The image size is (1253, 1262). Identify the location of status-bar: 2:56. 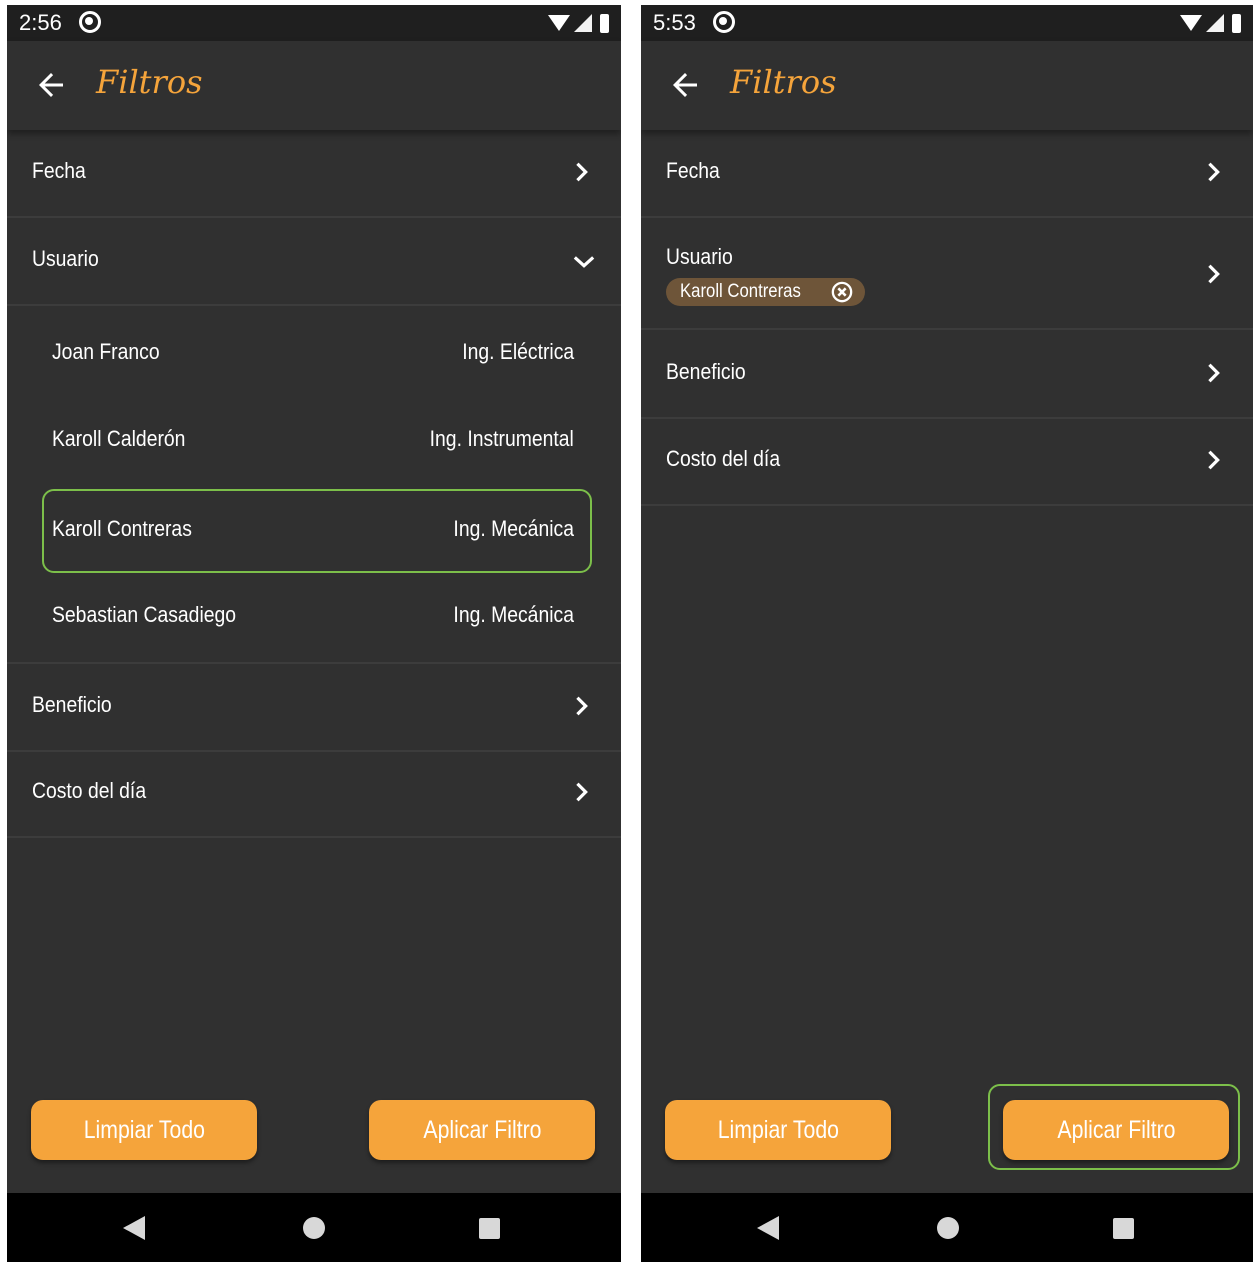
(314, 23).